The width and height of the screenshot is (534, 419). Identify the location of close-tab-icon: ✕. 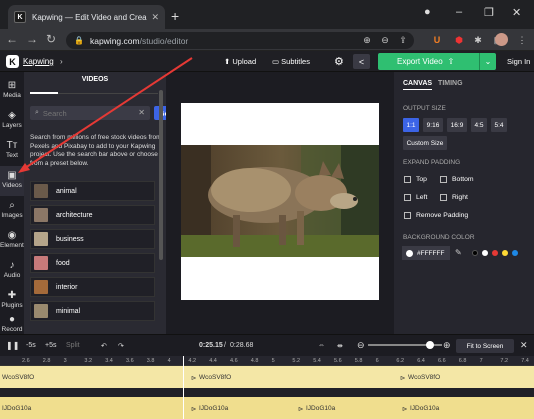
(155, 17).